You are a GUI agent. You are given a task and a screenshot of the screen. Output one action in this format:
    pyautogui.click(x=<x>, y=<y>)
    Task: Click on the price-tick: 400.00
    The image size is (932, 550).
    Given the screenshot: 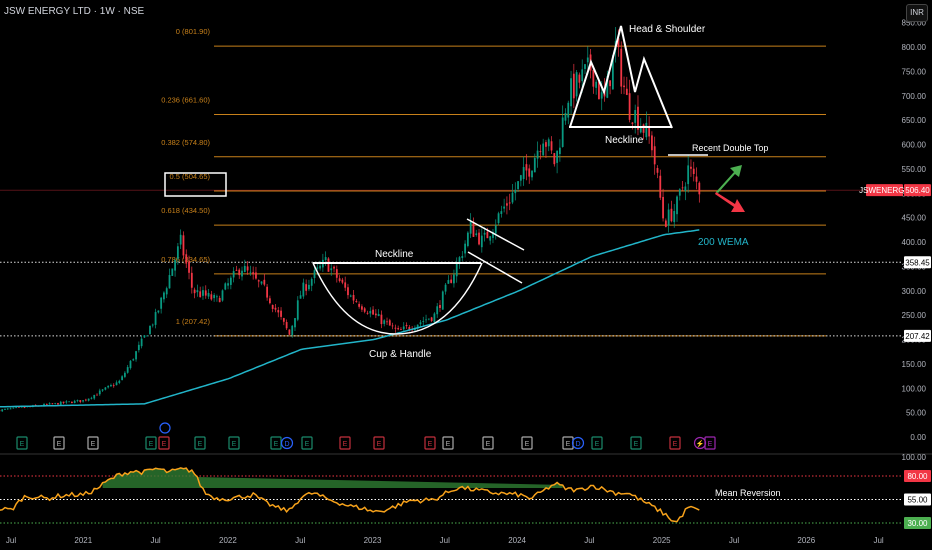 What is the action you would take?
    pyautogui.click(x=914, y=242)
    